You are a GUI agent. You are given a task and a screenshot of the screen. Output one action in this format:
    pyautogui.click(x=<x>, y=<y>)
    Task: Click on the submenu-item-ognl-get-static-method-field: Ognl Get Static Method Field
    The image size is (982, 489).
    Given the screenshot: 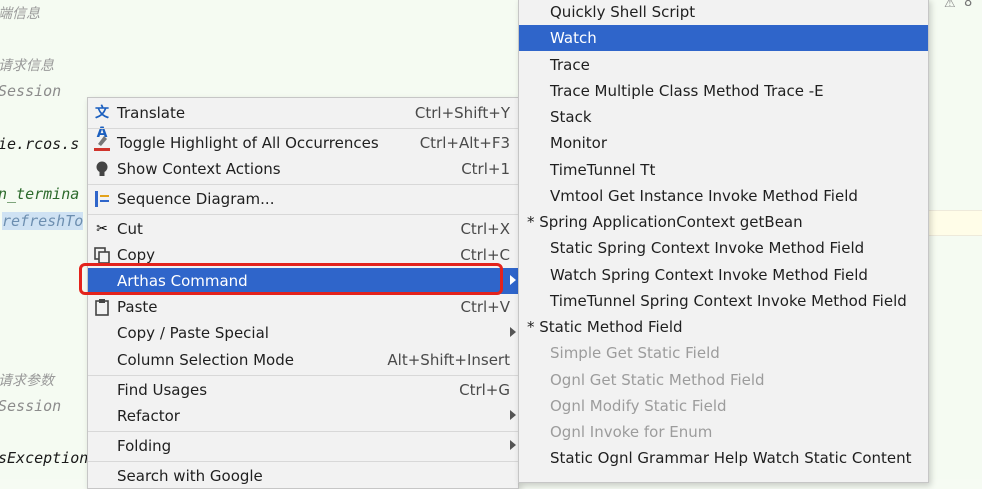 What is the action you would take?
    pyautogui.click(x=723, y=380)
    